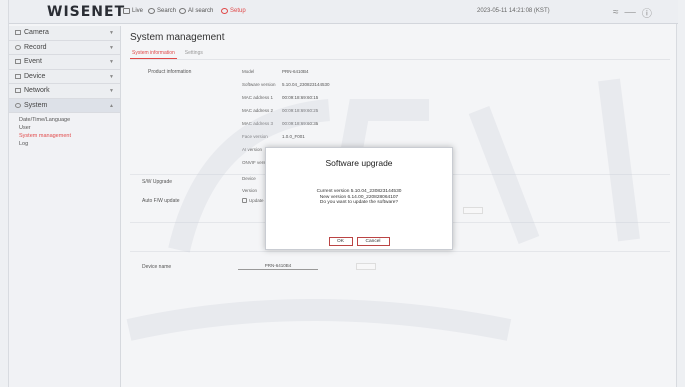 The width and height of the screenshot is (685, 387). I want to click on dialog-title: Software upgrade, so click(359, 163).